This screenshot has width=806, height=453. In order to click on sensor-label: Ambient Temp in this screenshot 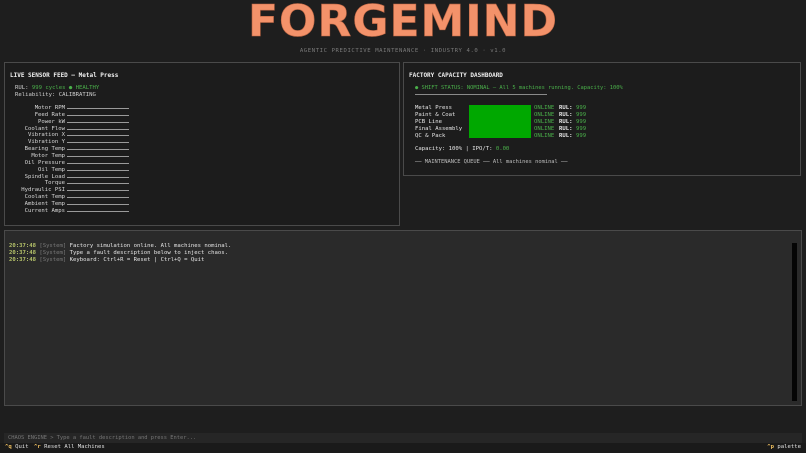, I will do `click(44, 203)`.